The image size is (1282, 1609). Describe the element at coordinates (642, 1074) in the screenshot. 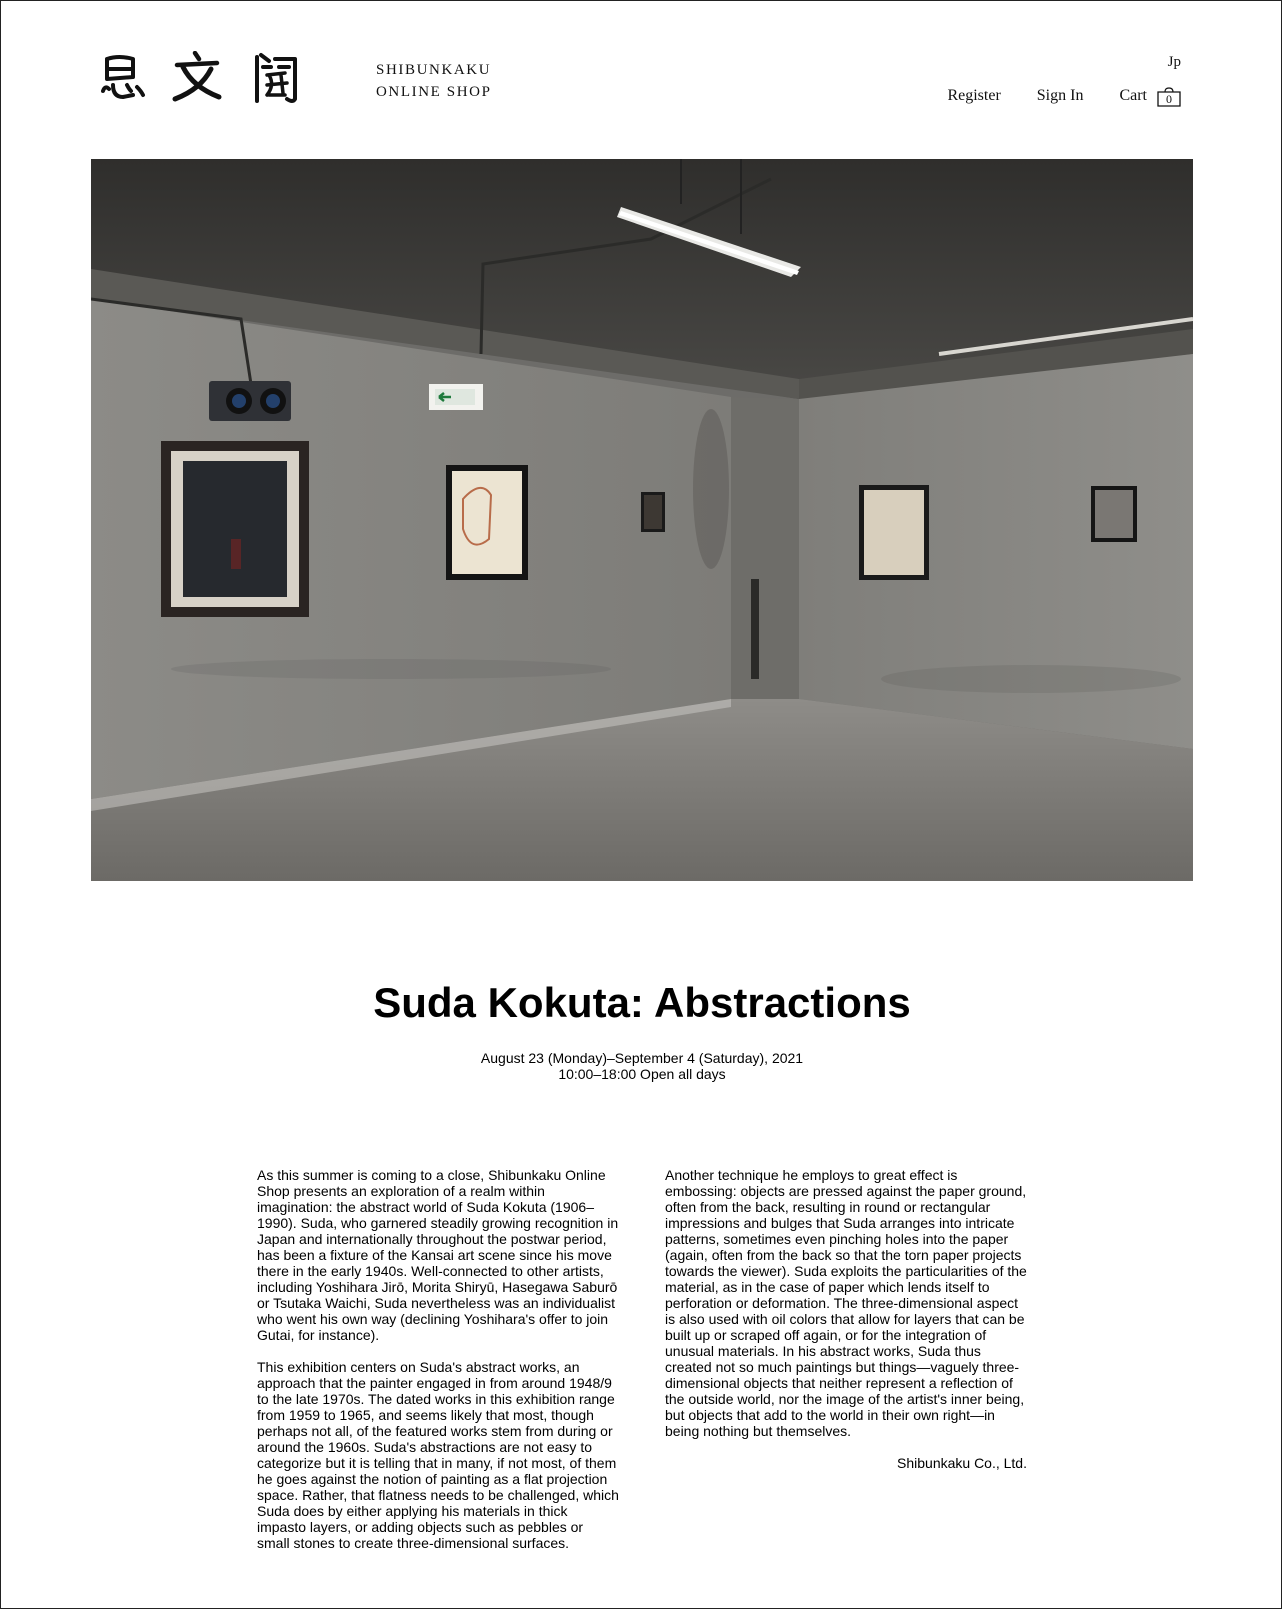

I see `exhibition-hours: 10:00–18:00 Open all days` at that location.